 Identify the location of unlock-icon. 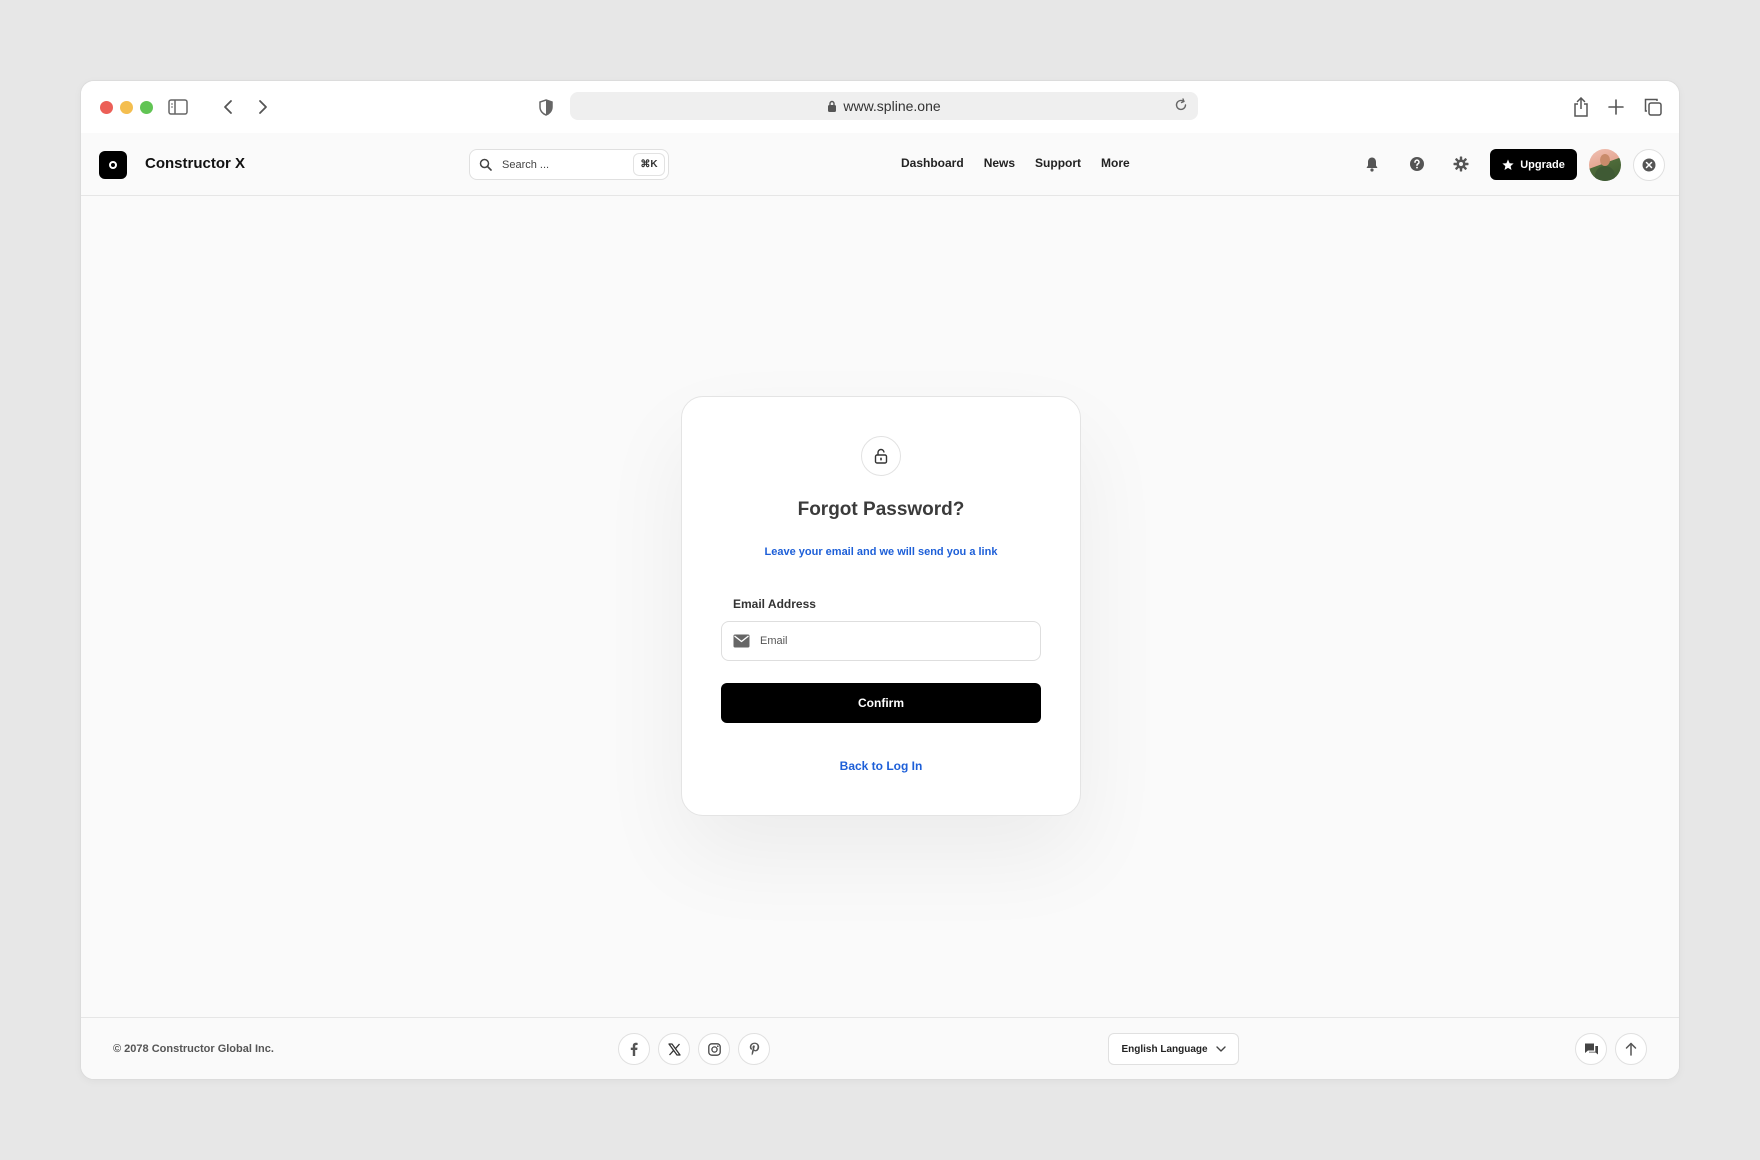
(881, 456).